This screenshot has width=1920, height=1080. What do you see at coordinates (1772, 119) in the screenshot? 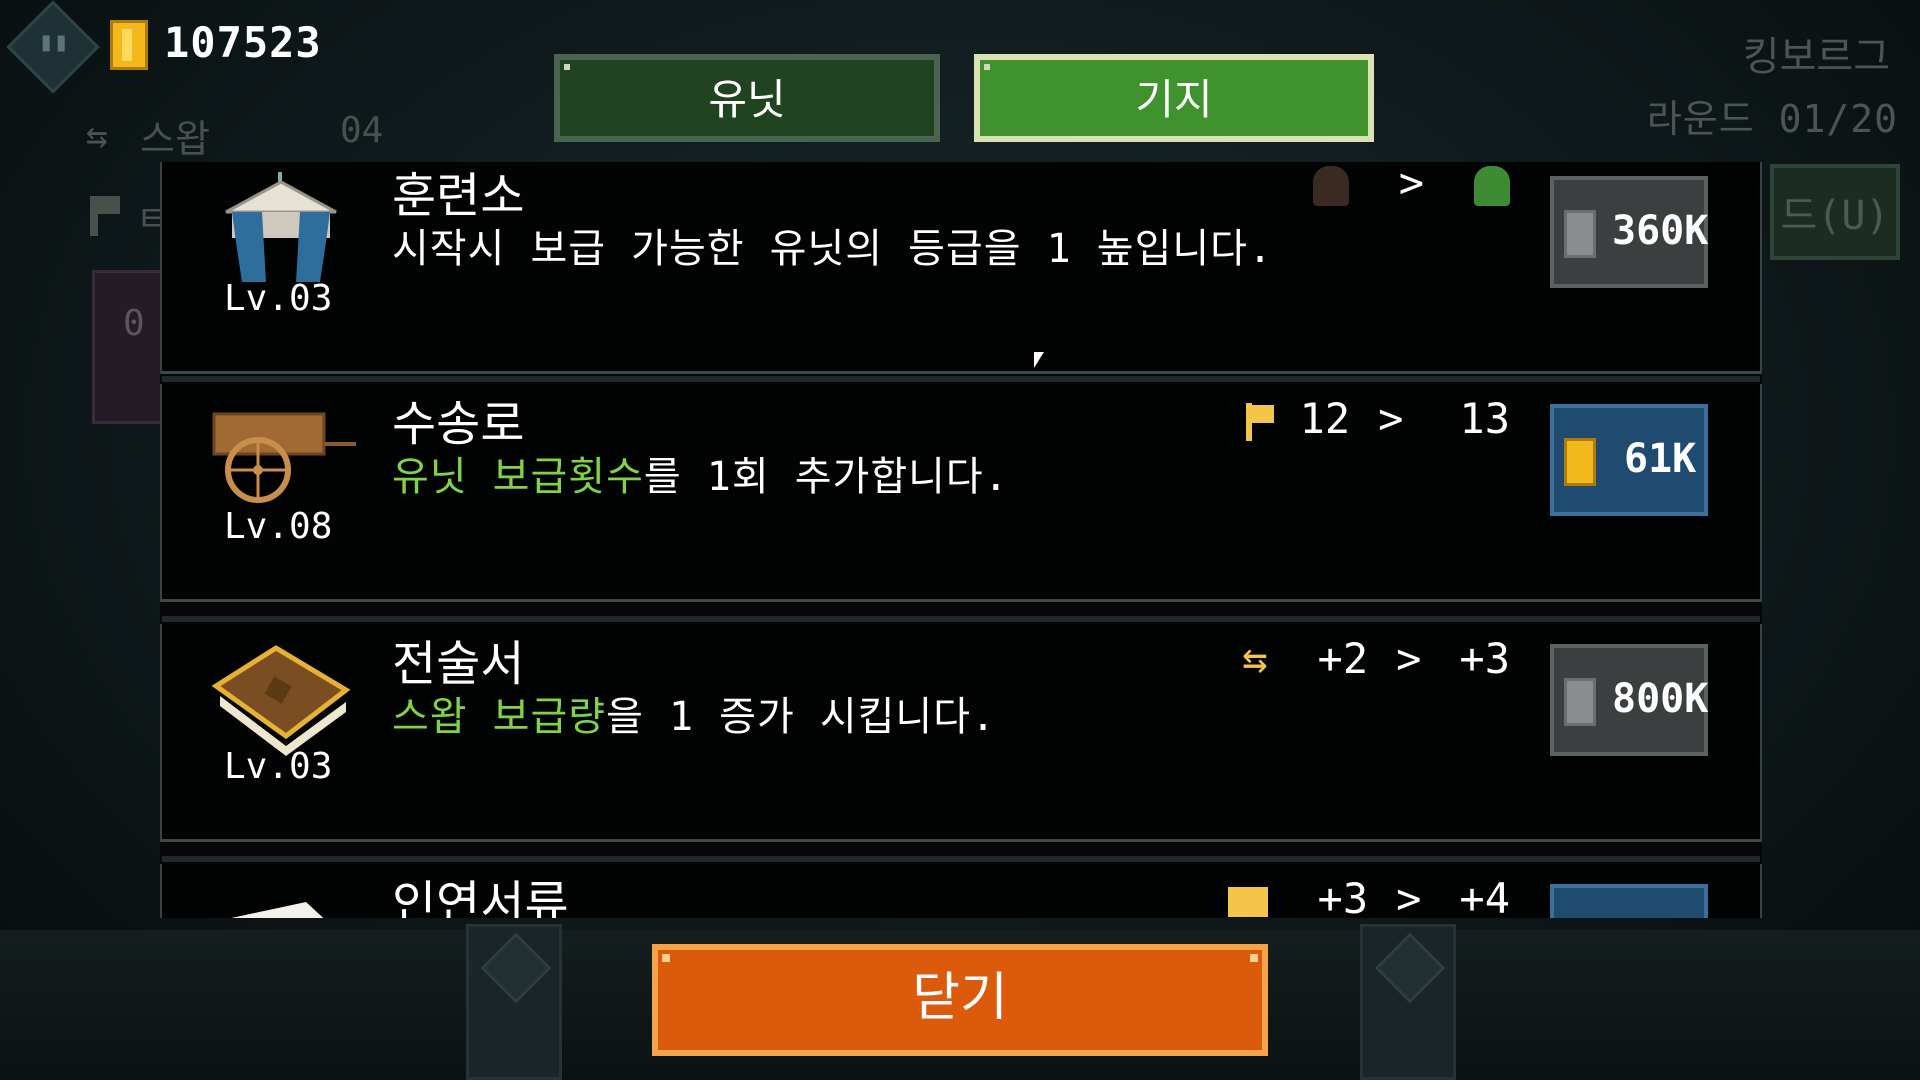
I see `round-counter: 라운드 01/20` at bounding box center [1772, 119].